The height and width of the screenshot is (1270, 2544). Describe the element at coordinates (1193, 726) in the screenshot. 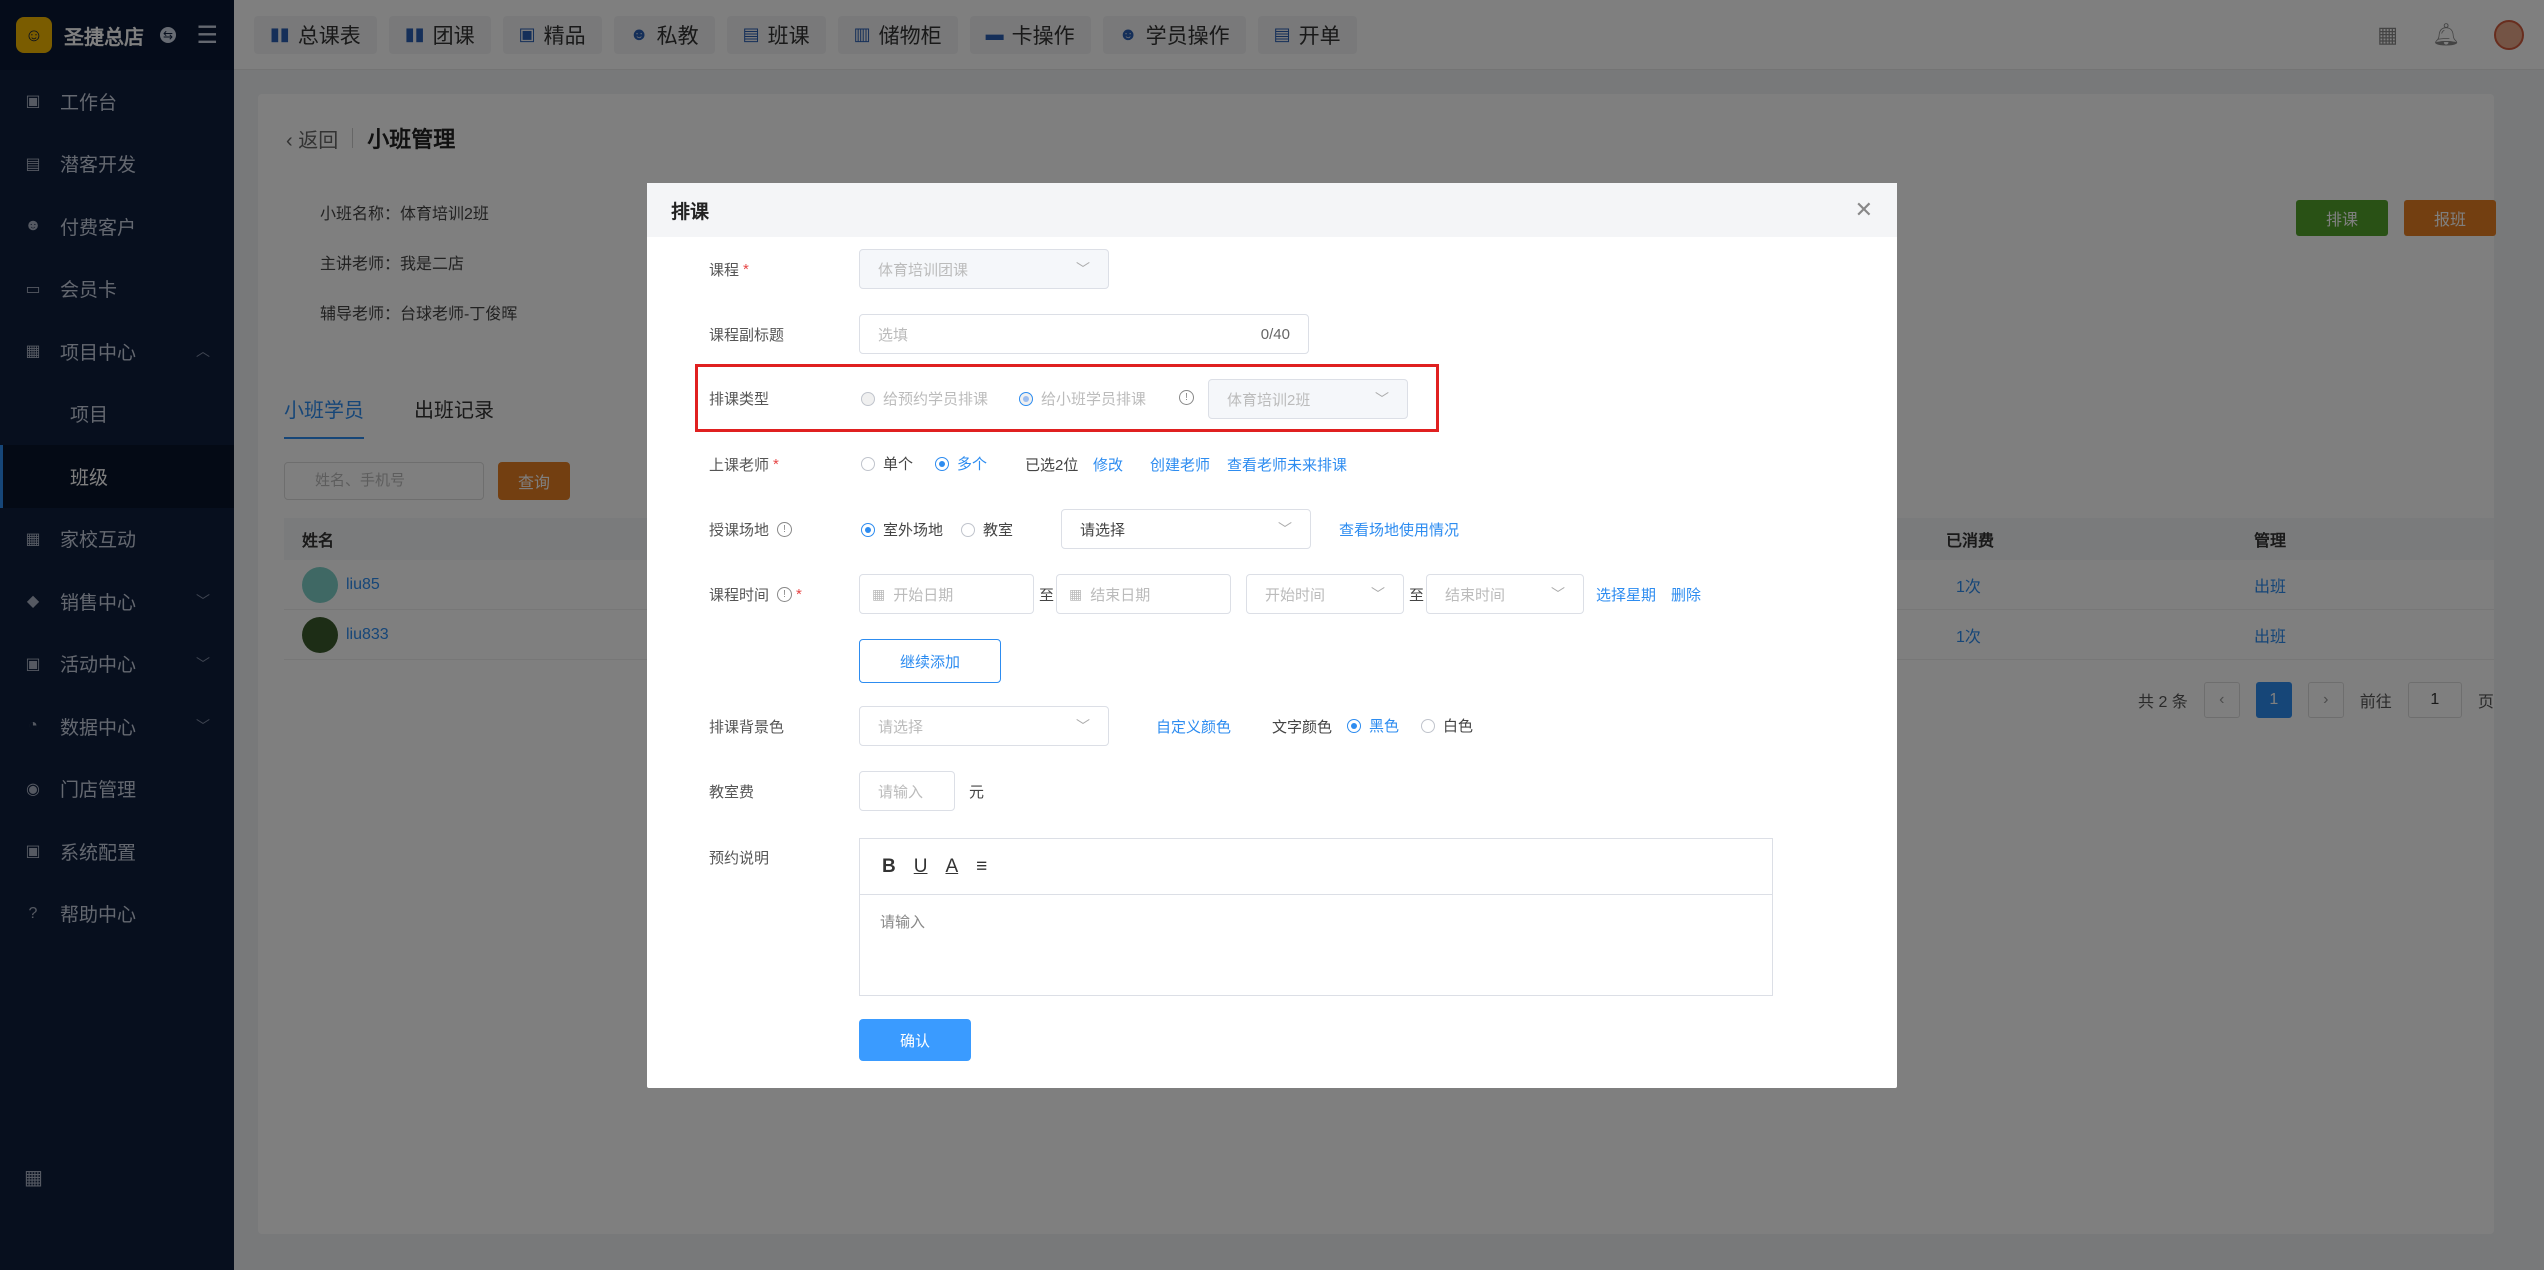

I see `custom-color-link: 自定义颜色` at that location.